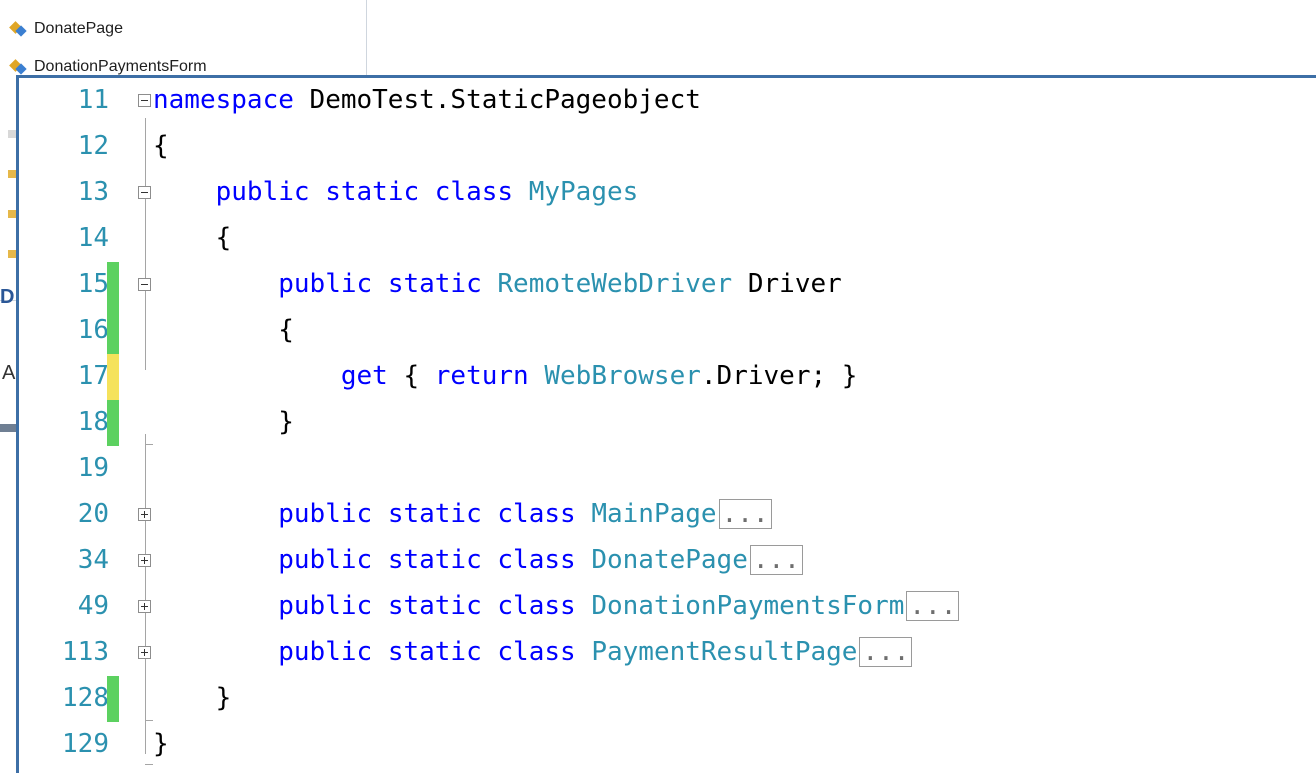 Image resolution: width=1316 pixels, height=773 pixels. I want to click on code-token: PaymentResultPage, so click(724, 652).